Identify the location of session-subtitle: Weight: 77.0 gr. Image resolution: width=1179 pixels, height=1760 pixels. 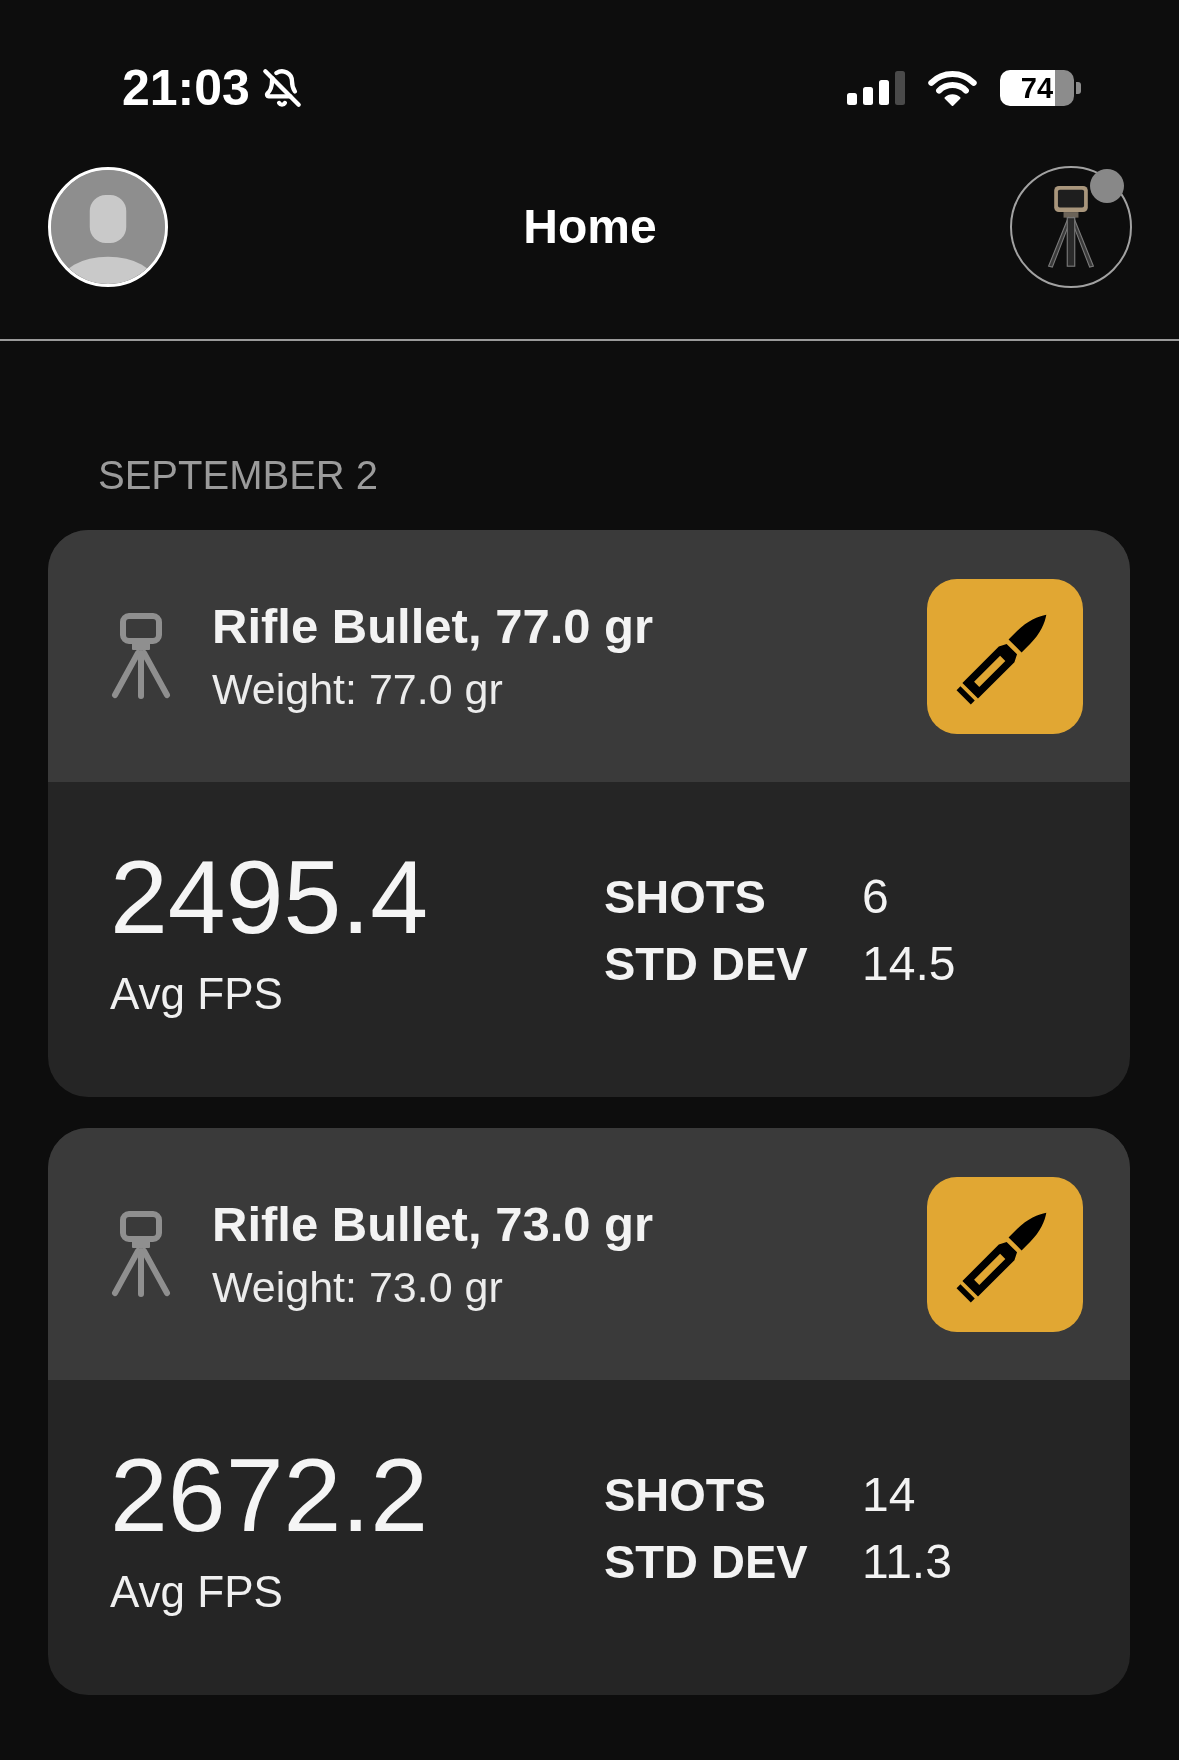
(358, 689).